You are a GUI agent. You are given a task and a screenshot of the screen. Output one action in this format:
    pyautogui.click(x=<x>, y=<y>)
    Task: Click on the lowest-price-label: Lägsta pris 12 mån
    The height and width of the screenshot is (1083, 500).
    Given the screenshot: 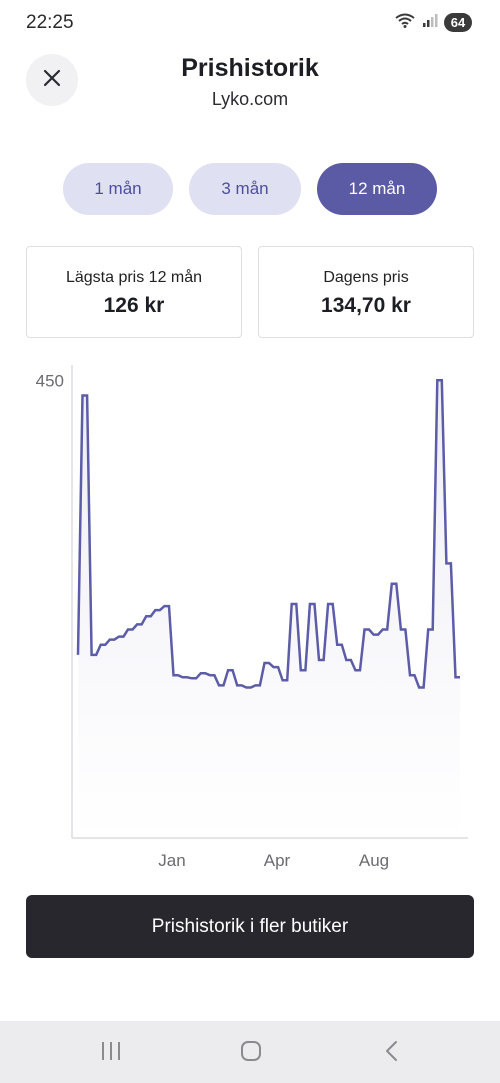 What is the action you would take?
    pyautogui.click(x=134, y=277)
    